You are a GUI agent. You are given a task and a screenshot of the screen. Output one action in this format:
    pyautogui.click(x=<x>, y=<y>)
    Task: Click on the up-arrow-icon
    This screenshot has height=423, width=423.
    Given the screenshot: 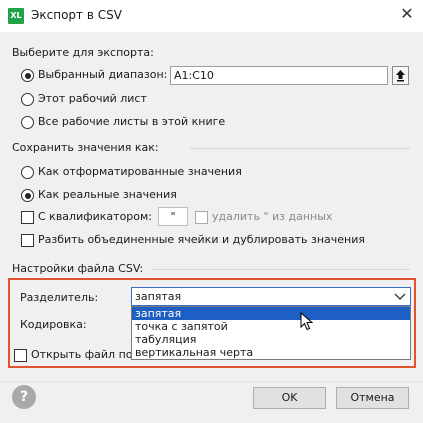 What is the action you would take?
    pyautogui.click(x=400, y=76)
    